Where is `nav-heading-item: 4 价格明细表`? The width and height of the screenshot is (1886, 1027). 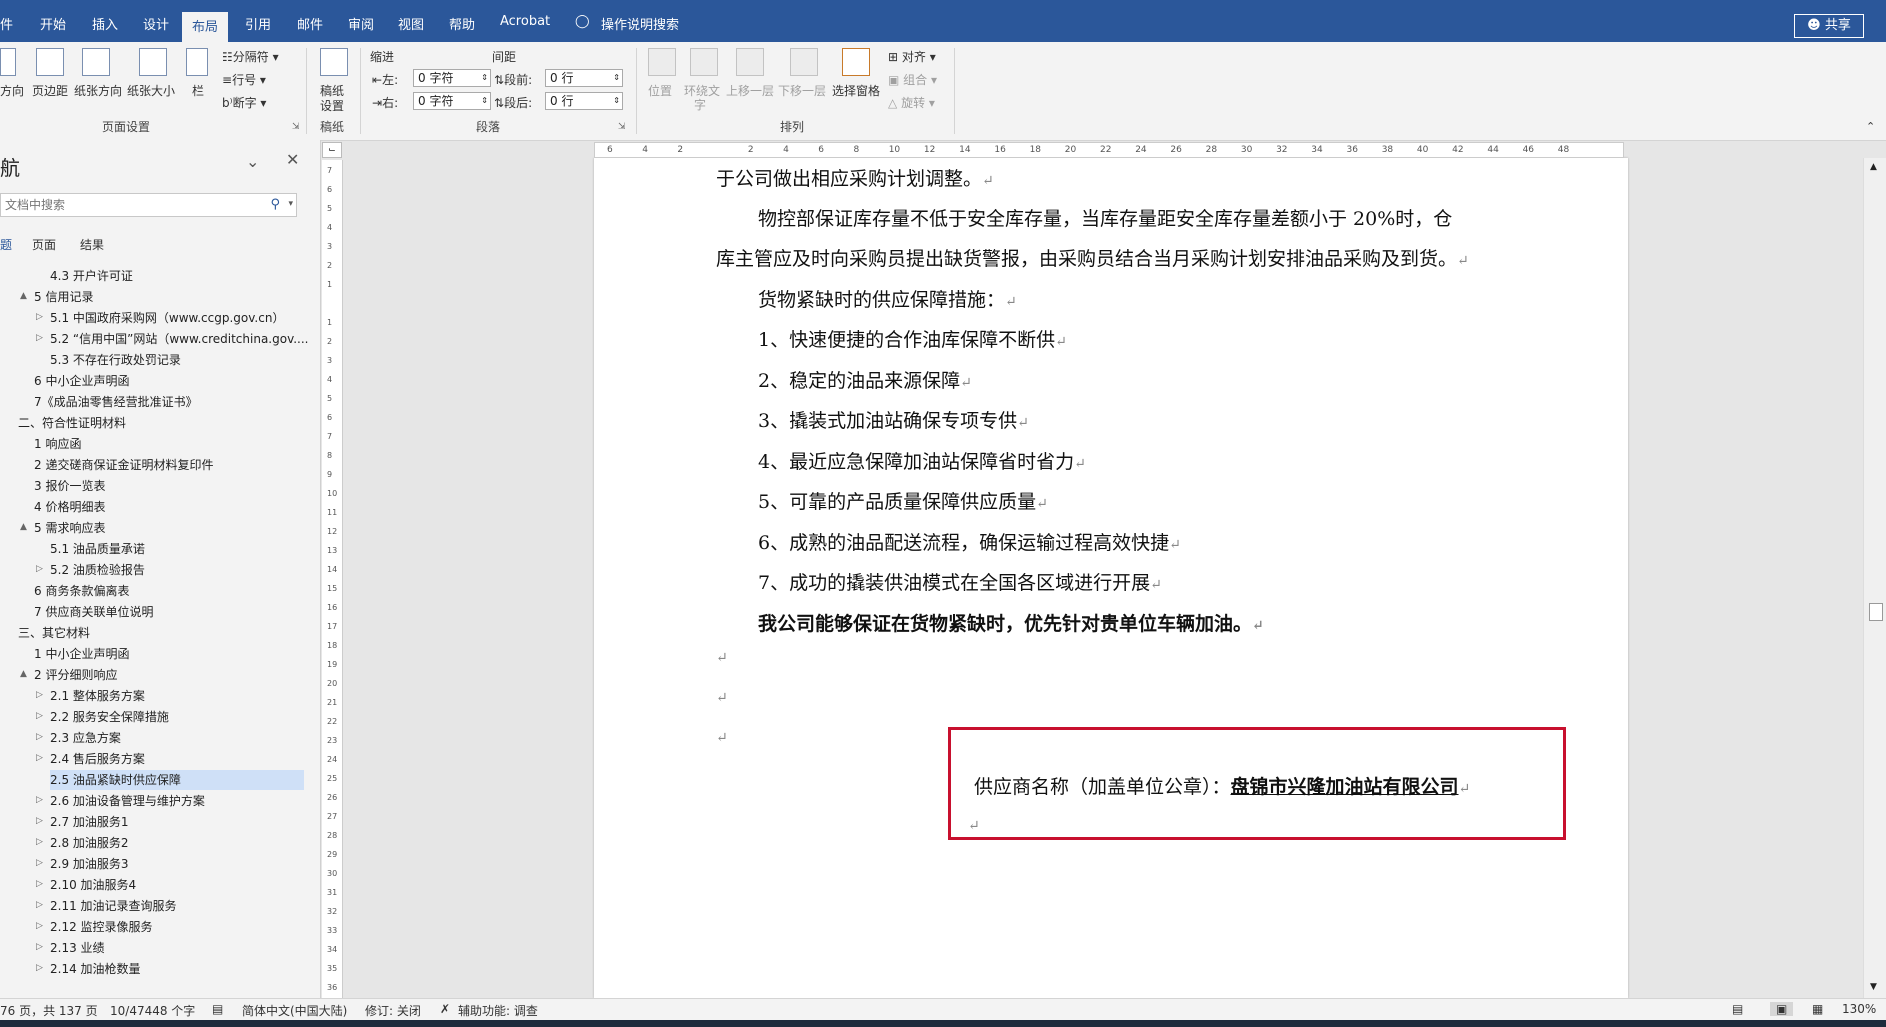
nav-heading-item: 4 价格明细表 is located at coordinates (69, 507).